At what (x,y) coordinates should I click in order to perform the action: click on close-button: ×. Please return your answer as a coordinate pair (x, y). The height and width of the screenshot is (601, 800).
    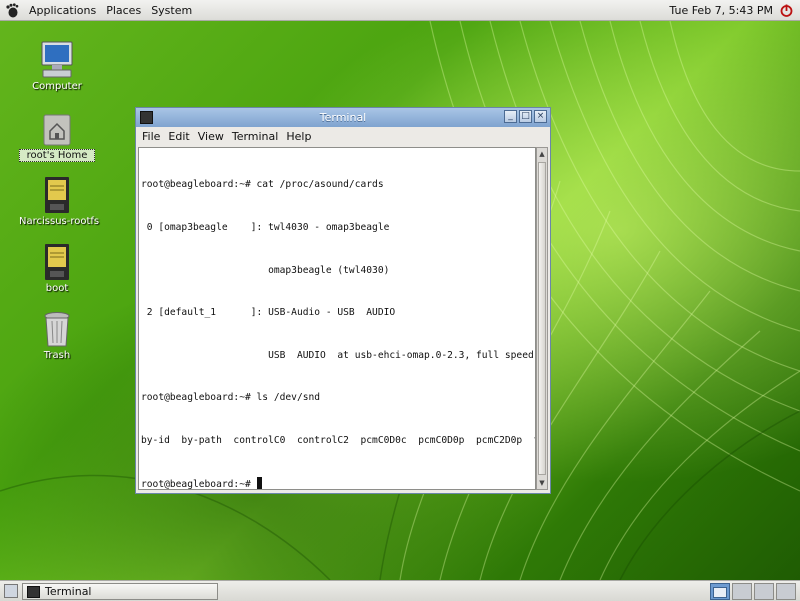
    Looking at the image, I should click on (540, 116).